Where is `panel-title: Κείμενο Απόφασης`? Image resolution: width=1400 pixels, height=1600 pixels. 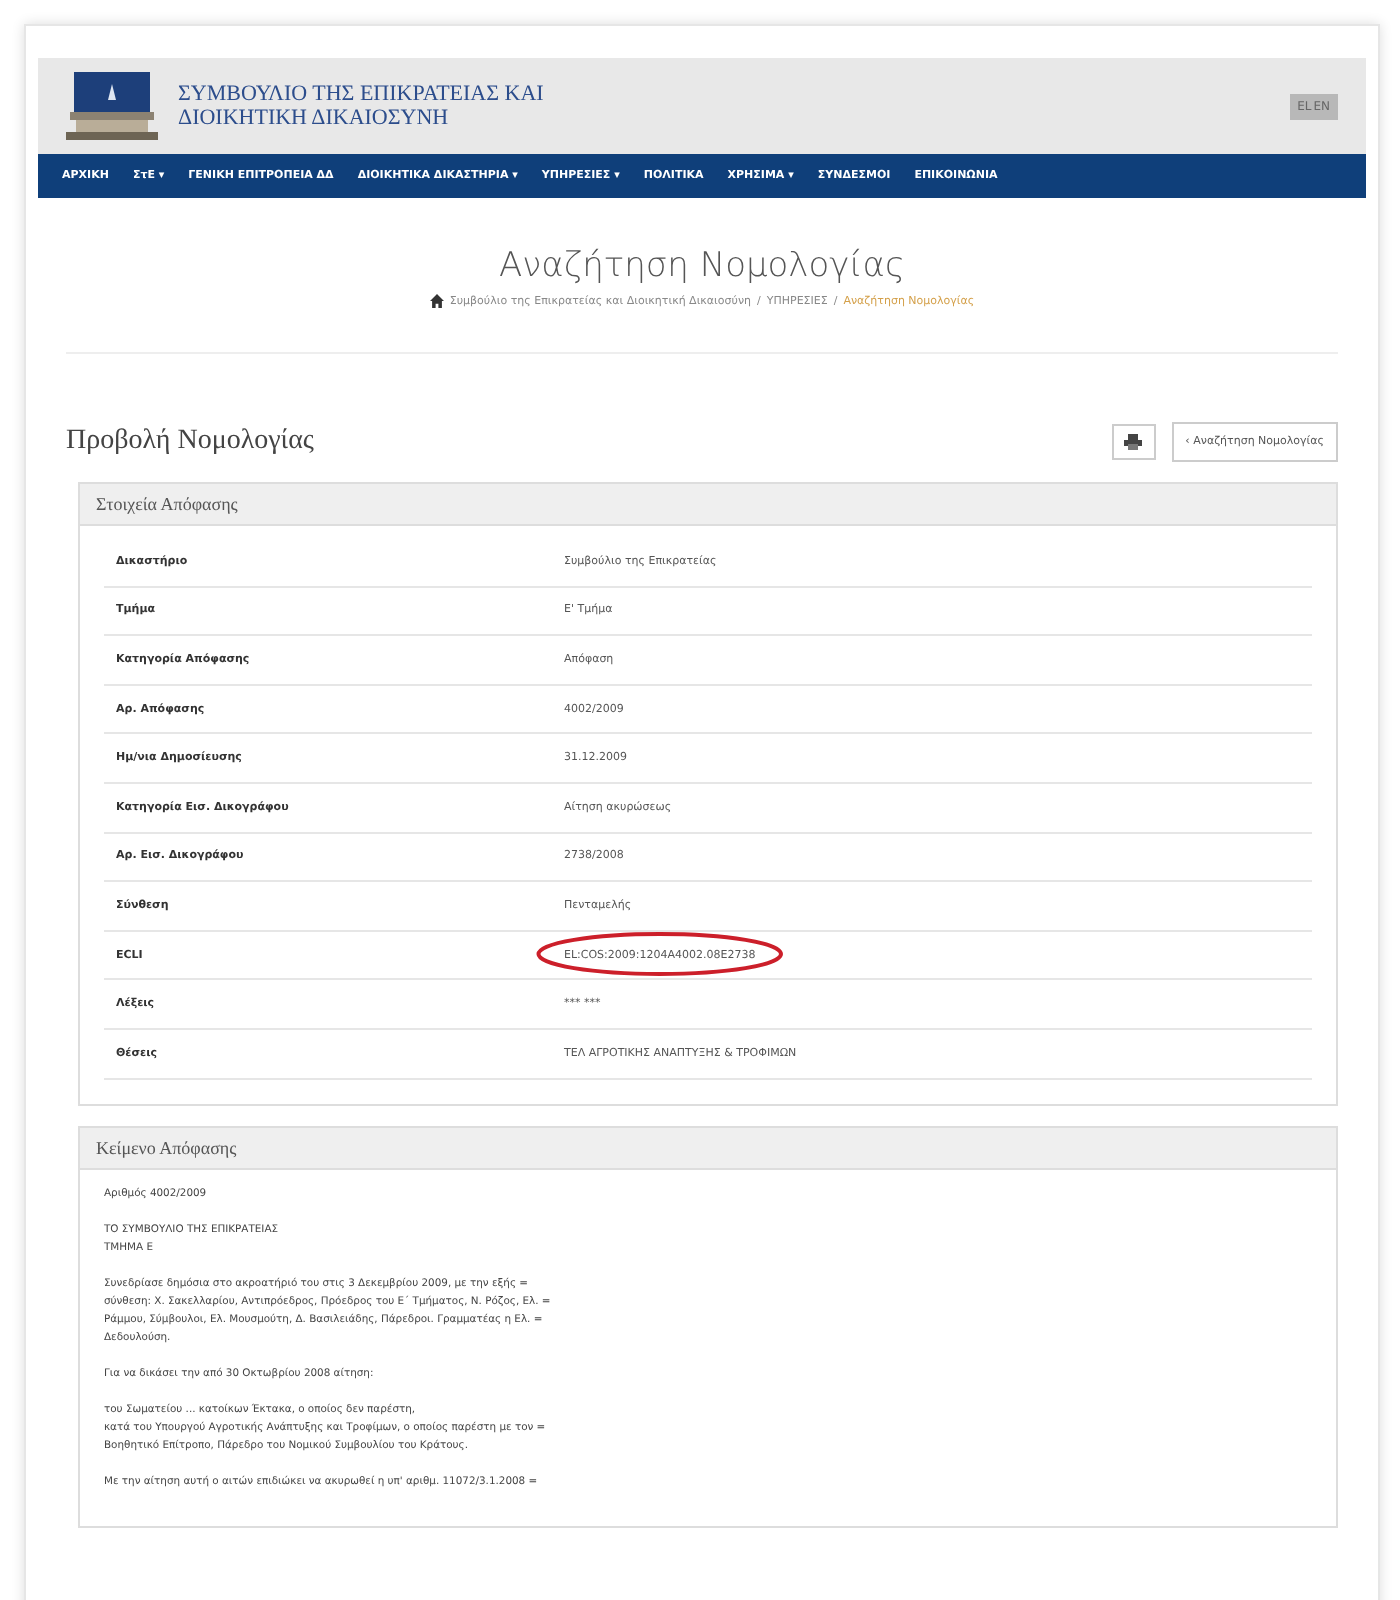 panel-title: Κείμενο Απόφασης is located at coordinates (708, 1148).